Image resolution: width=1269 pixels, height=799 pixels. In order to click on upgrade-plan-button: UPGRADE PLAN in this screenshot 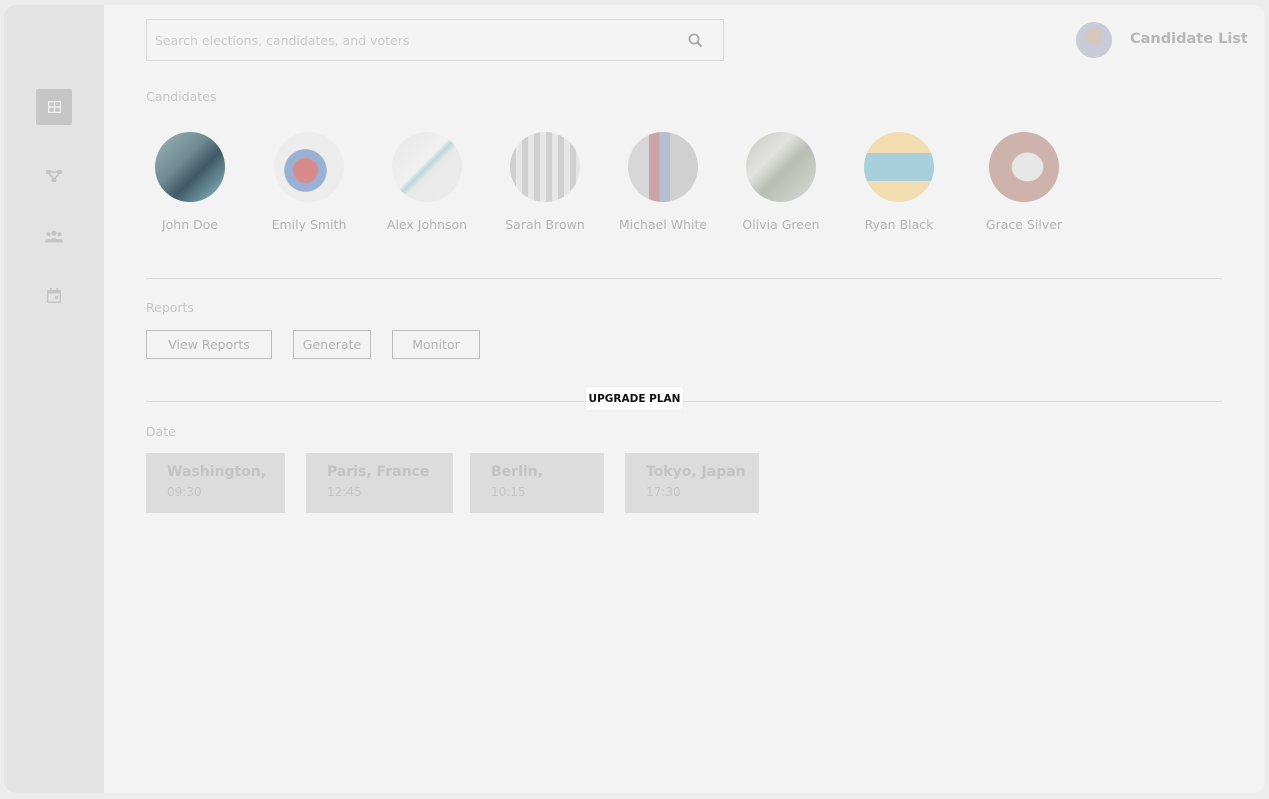, I will do `click(634, 398)`.